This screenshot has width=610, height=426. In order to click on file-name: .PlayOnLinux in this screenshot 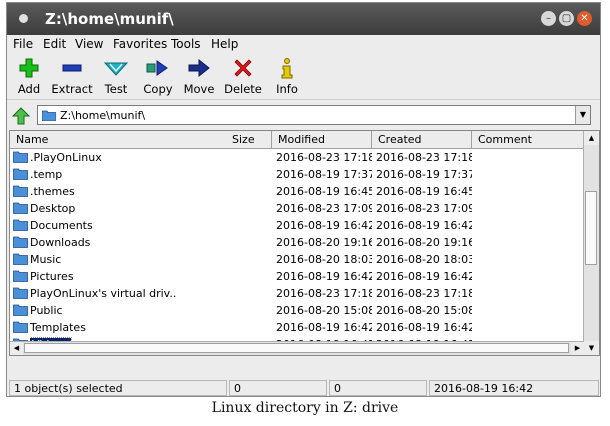, I will do `click(66, 157)`.